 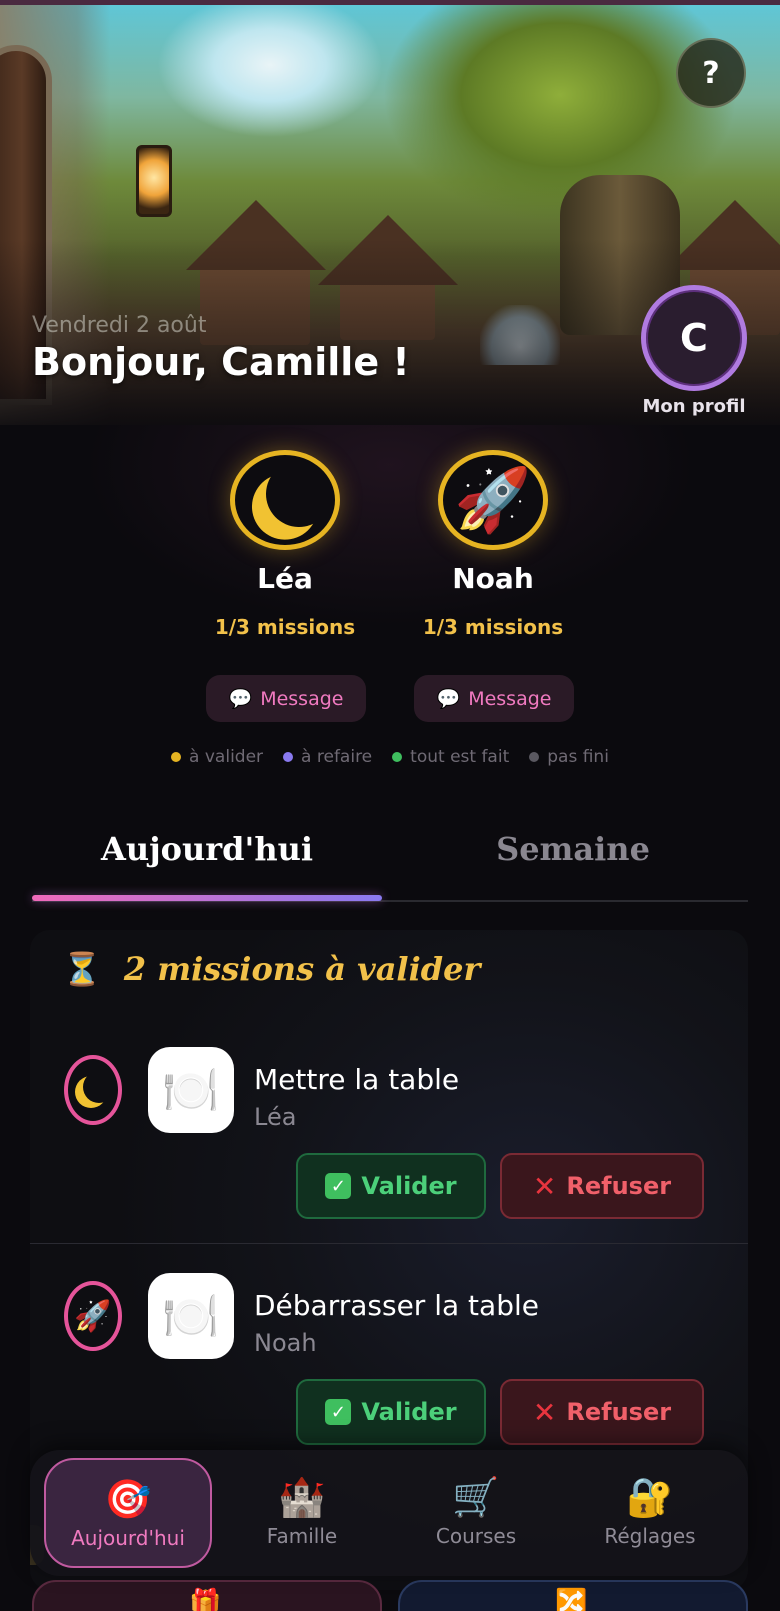 What do you see at coordinates (571, 1599) in the screenshot?
I see `shuffle-icon: 🔀` at bounding box center [571, 1599].